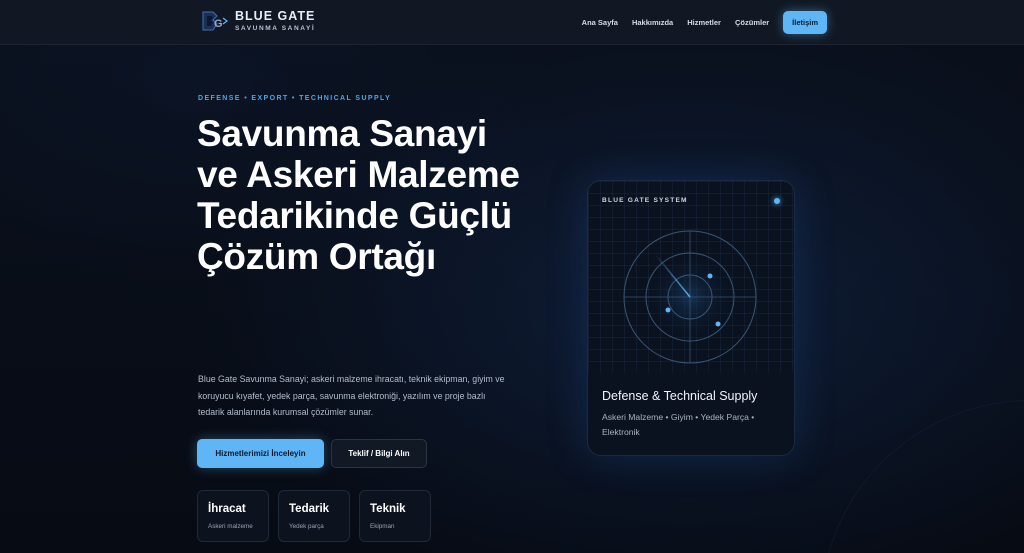 This screenshot has height=553, width=1024. I want to click on explore-services-button: Hizmetlerimizi İnceleyin, so click(260, 453).